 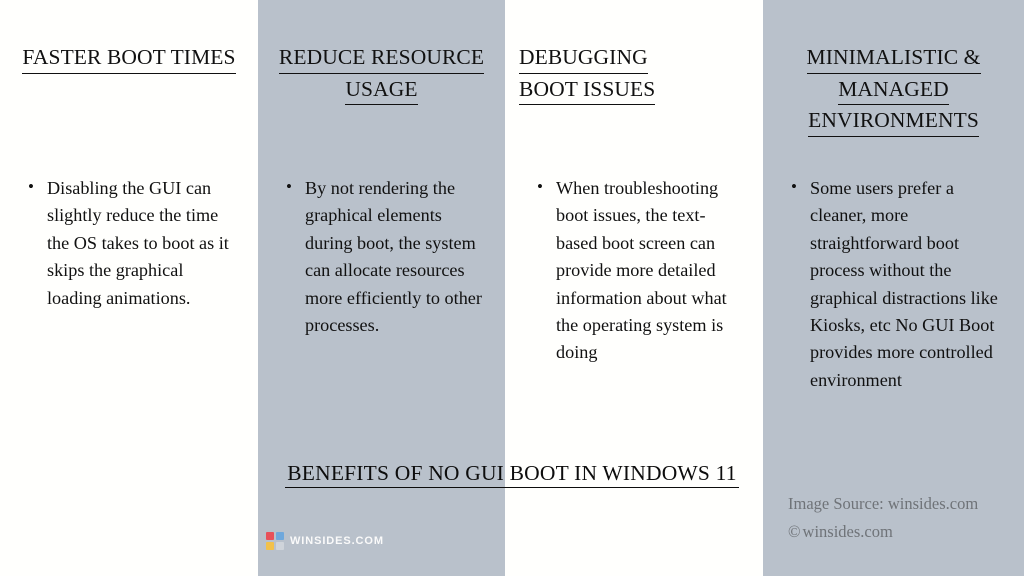 What do you see at coordinates (381, 90) in the screenshot?
I see `column-heading-2-line-2: USAGE` at bounding box center [381, 90].